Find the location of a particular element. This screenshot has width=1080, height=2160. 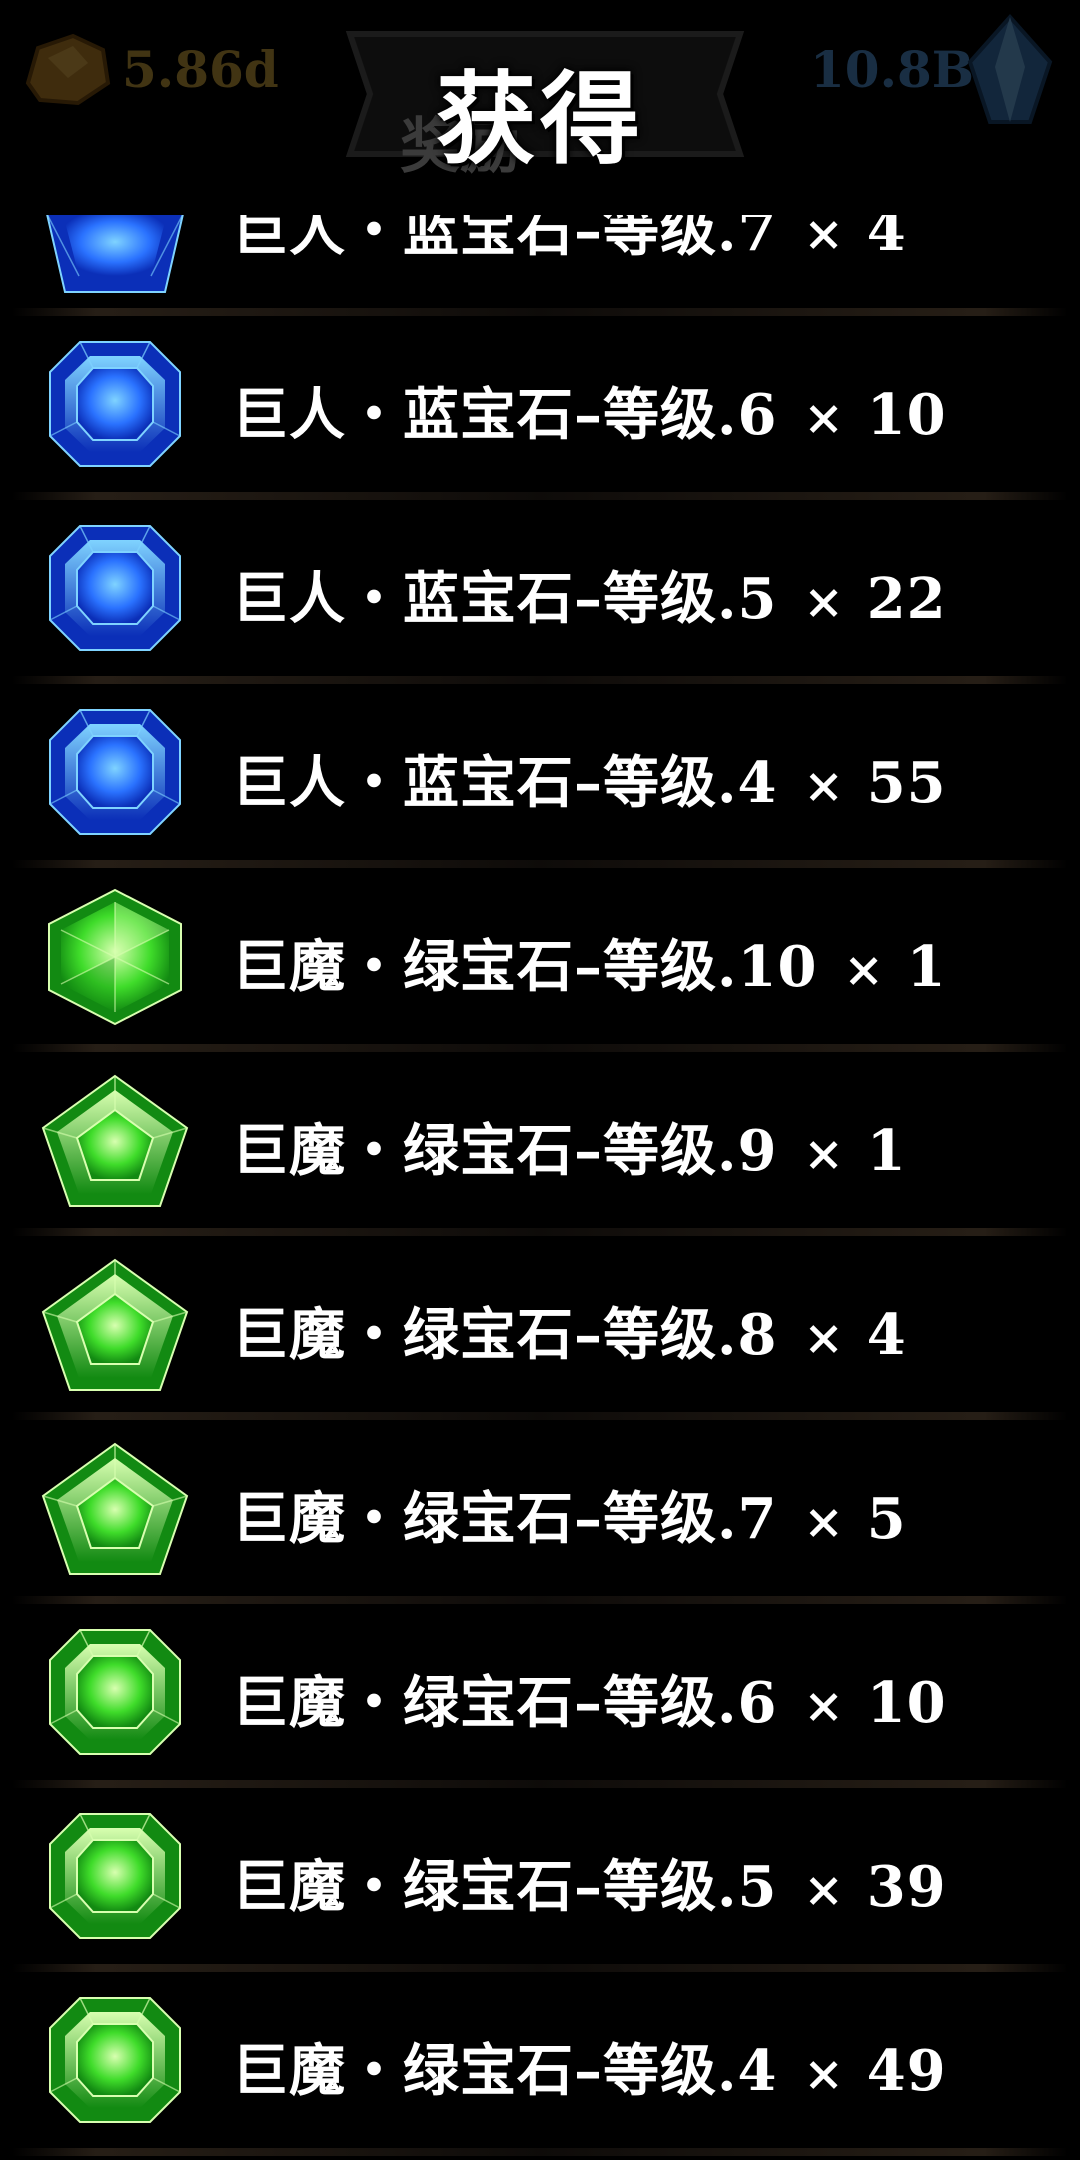

reward-label: 巨魔・绿宝石–等级.7 × 5 is located at coordinates (569, 1514).